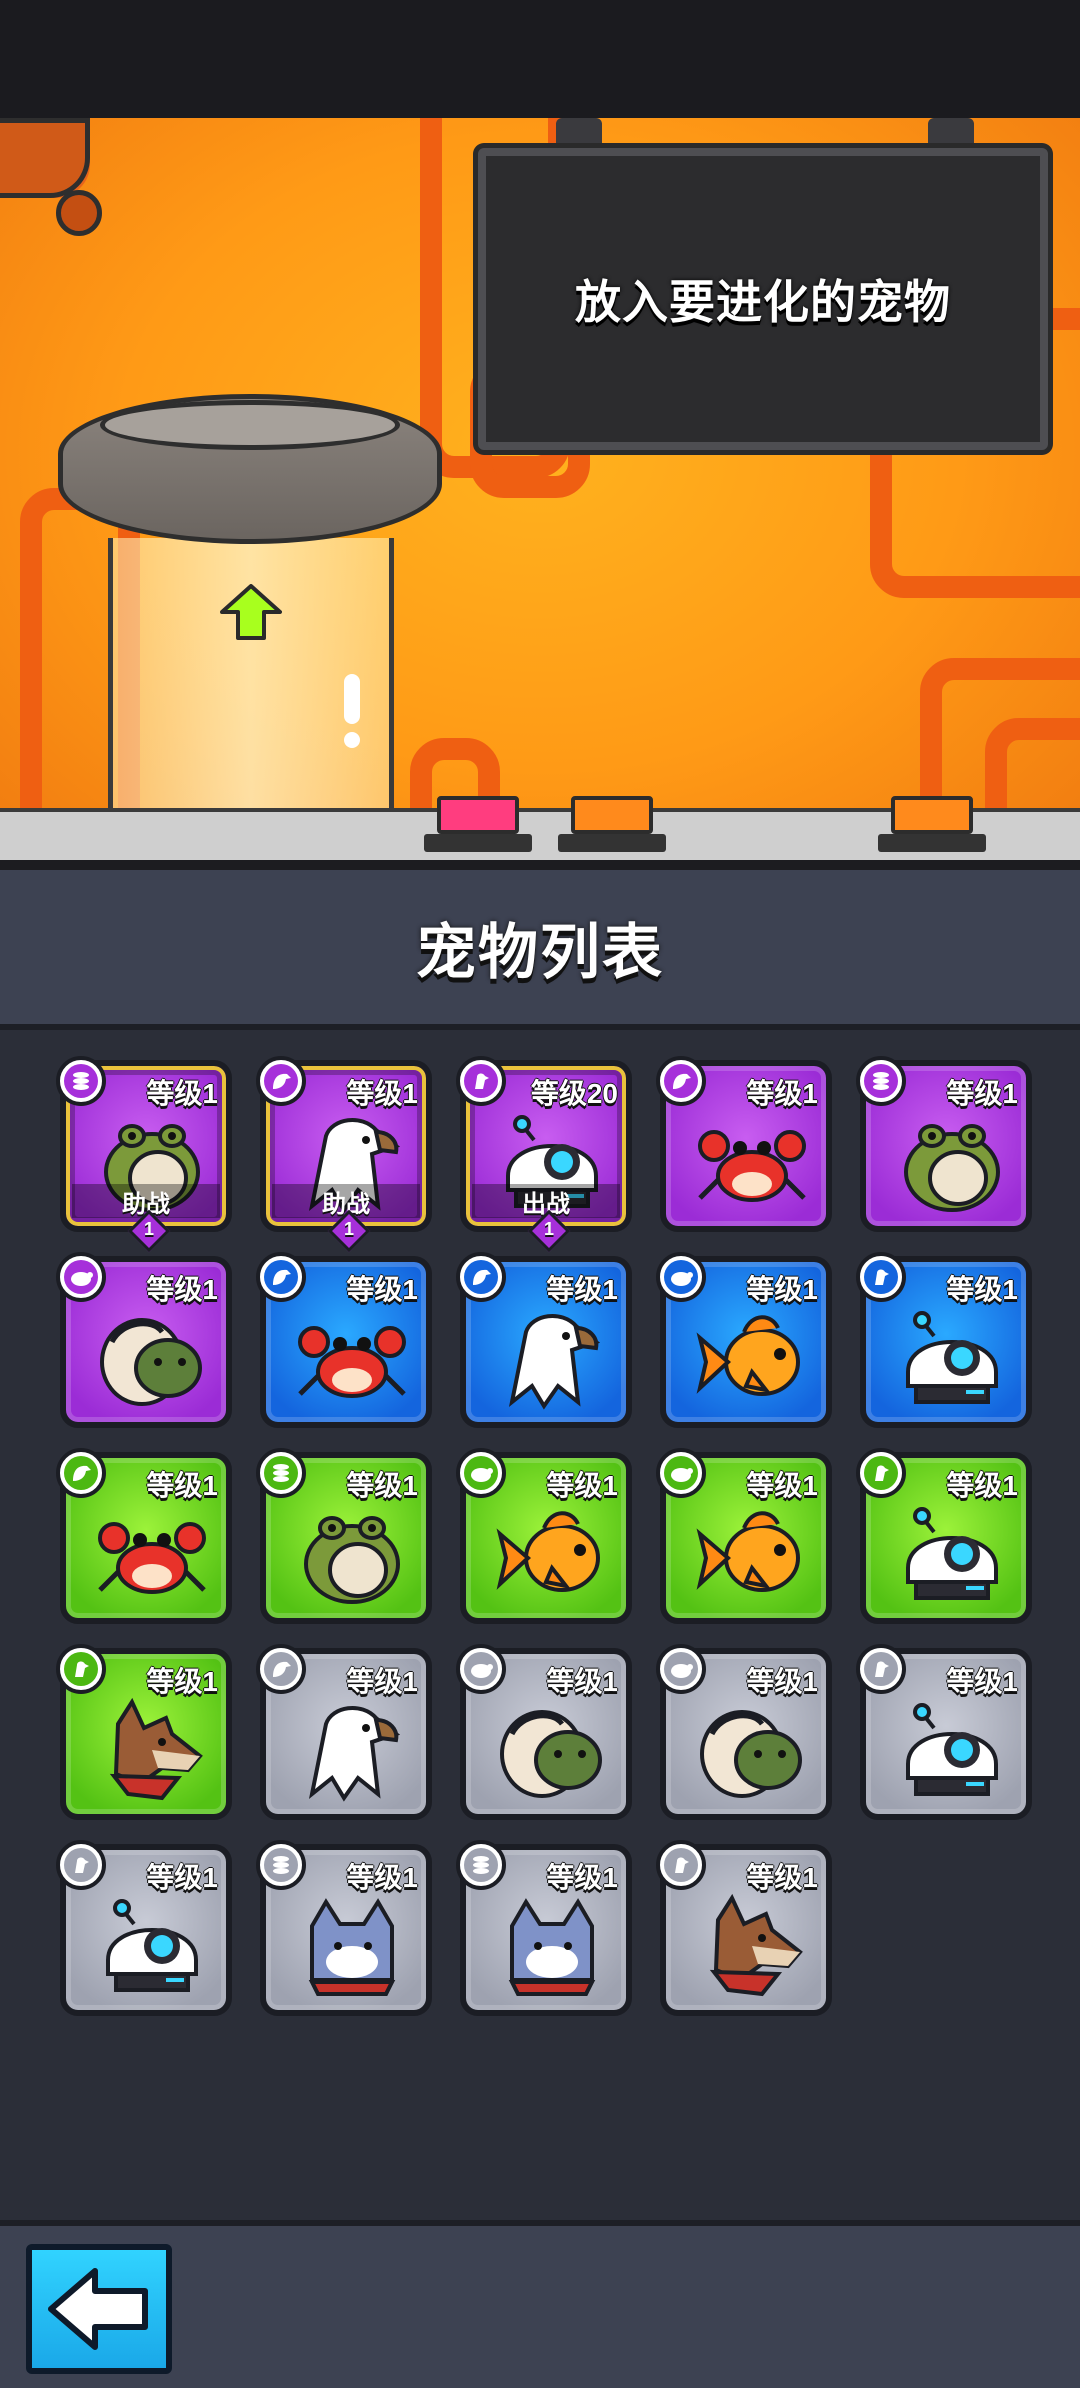 Image resolution: width=1080 pixels, height=2388 pixels. I want to click on pet-card-robot: 等级20 出战 1, so click(544, 1154).